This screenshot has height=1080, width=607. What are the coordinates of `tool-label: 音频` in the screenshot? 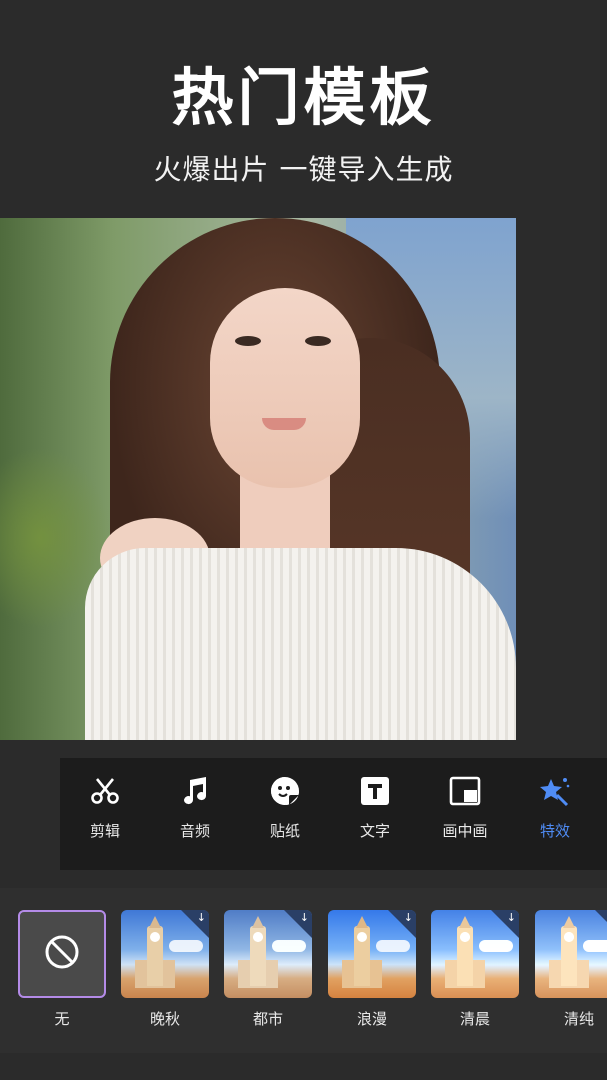 It's located at (194, 831).